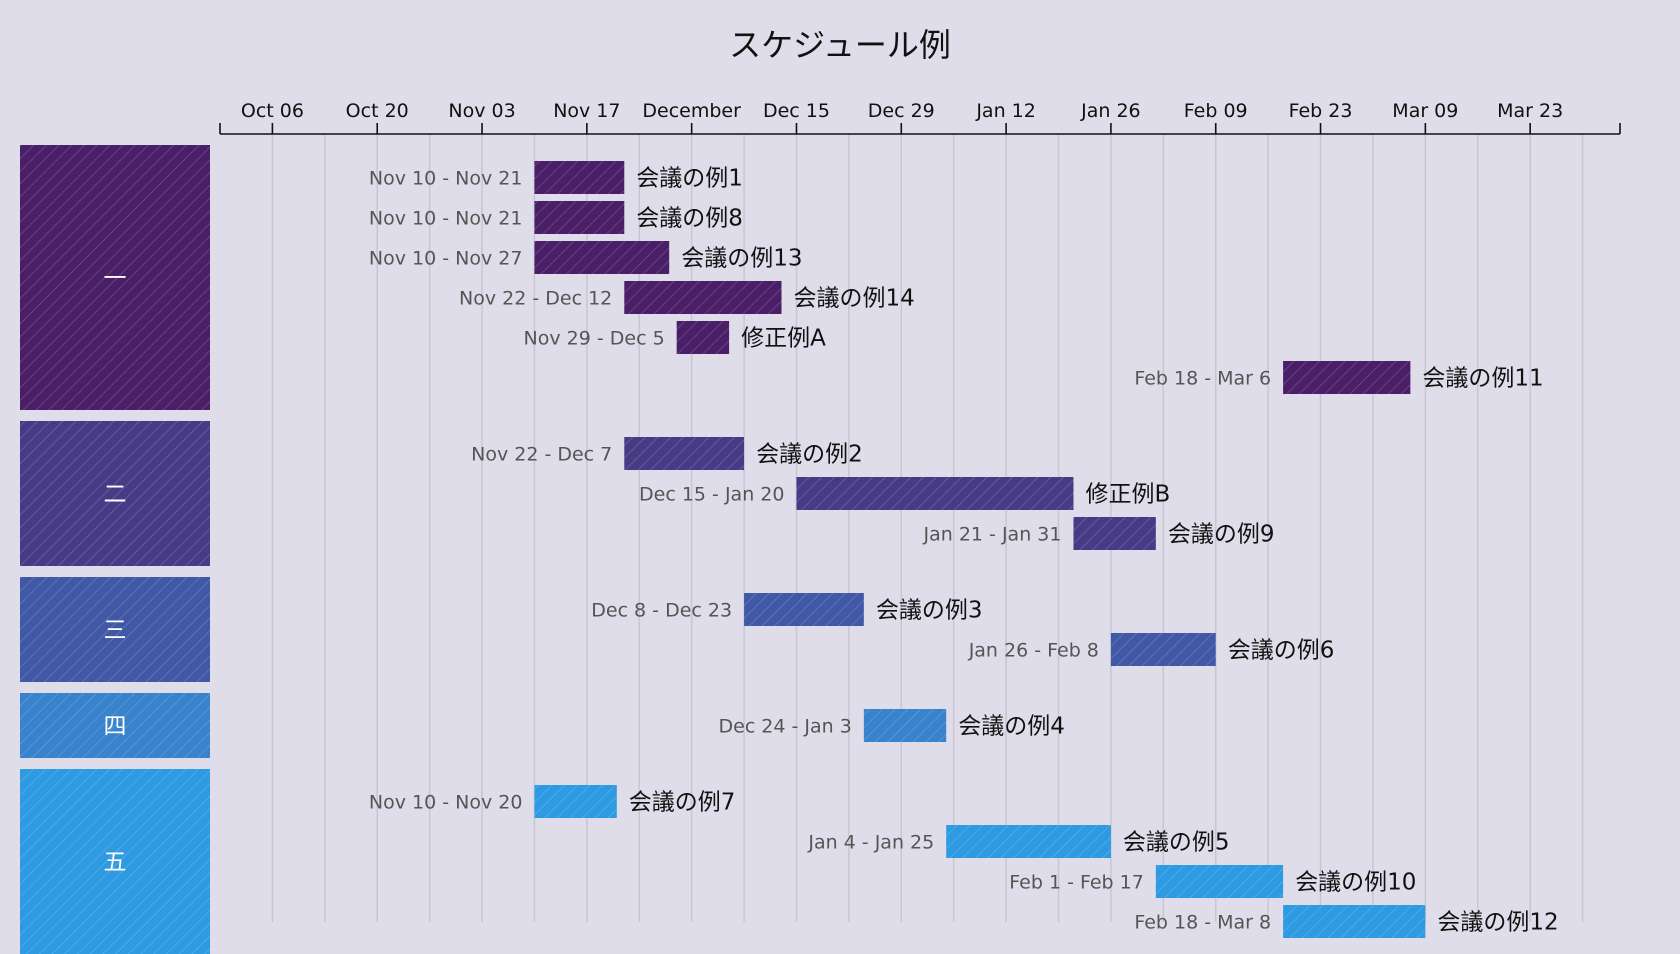 The height and width of the screenshot is (954, 1680). Describe the element at coordinates (1202, 923) in the screenshot. I see `task-date-range: Feb 18 - Mar 8` at that location.